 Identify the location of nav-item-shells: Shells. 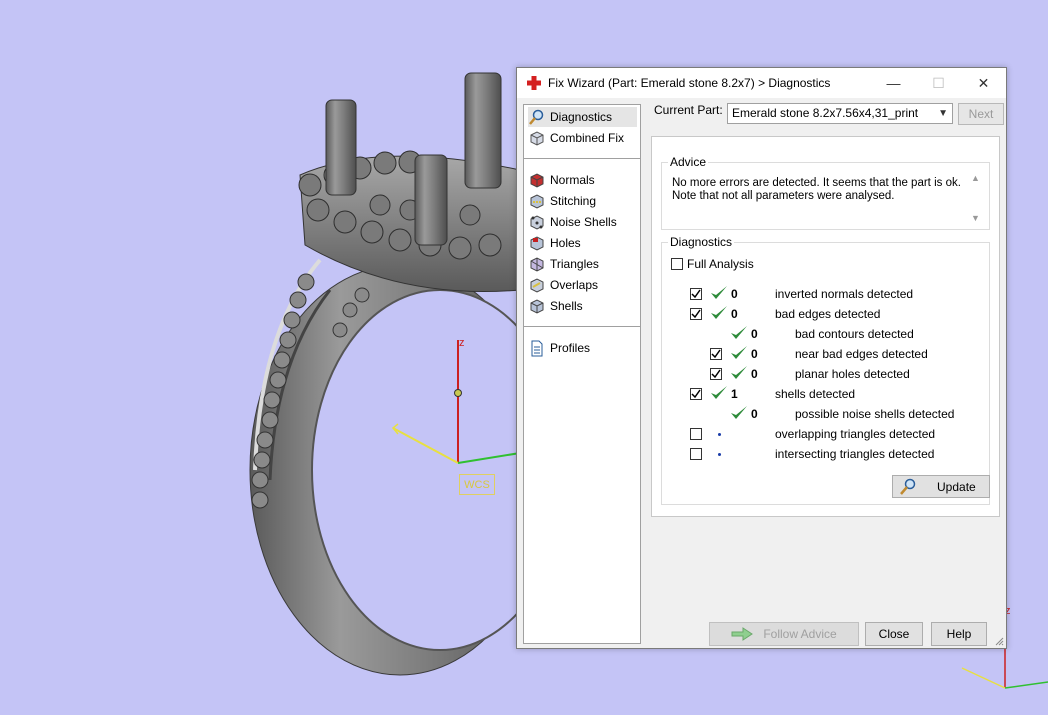
(555, 306).